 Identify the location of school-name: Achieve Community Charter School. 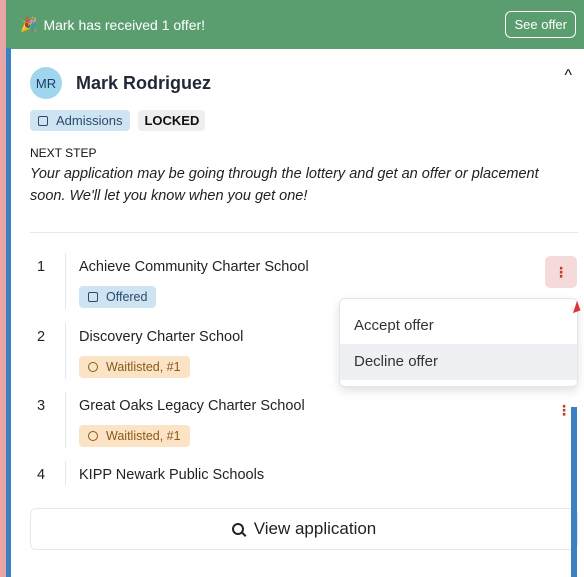
(194, 267).